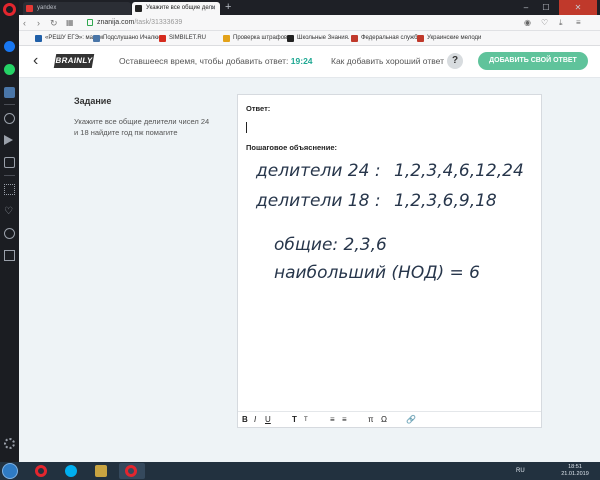 The width and height of the screenshot is (600, 480). I want to click on skype-icon, so click(71, 471).